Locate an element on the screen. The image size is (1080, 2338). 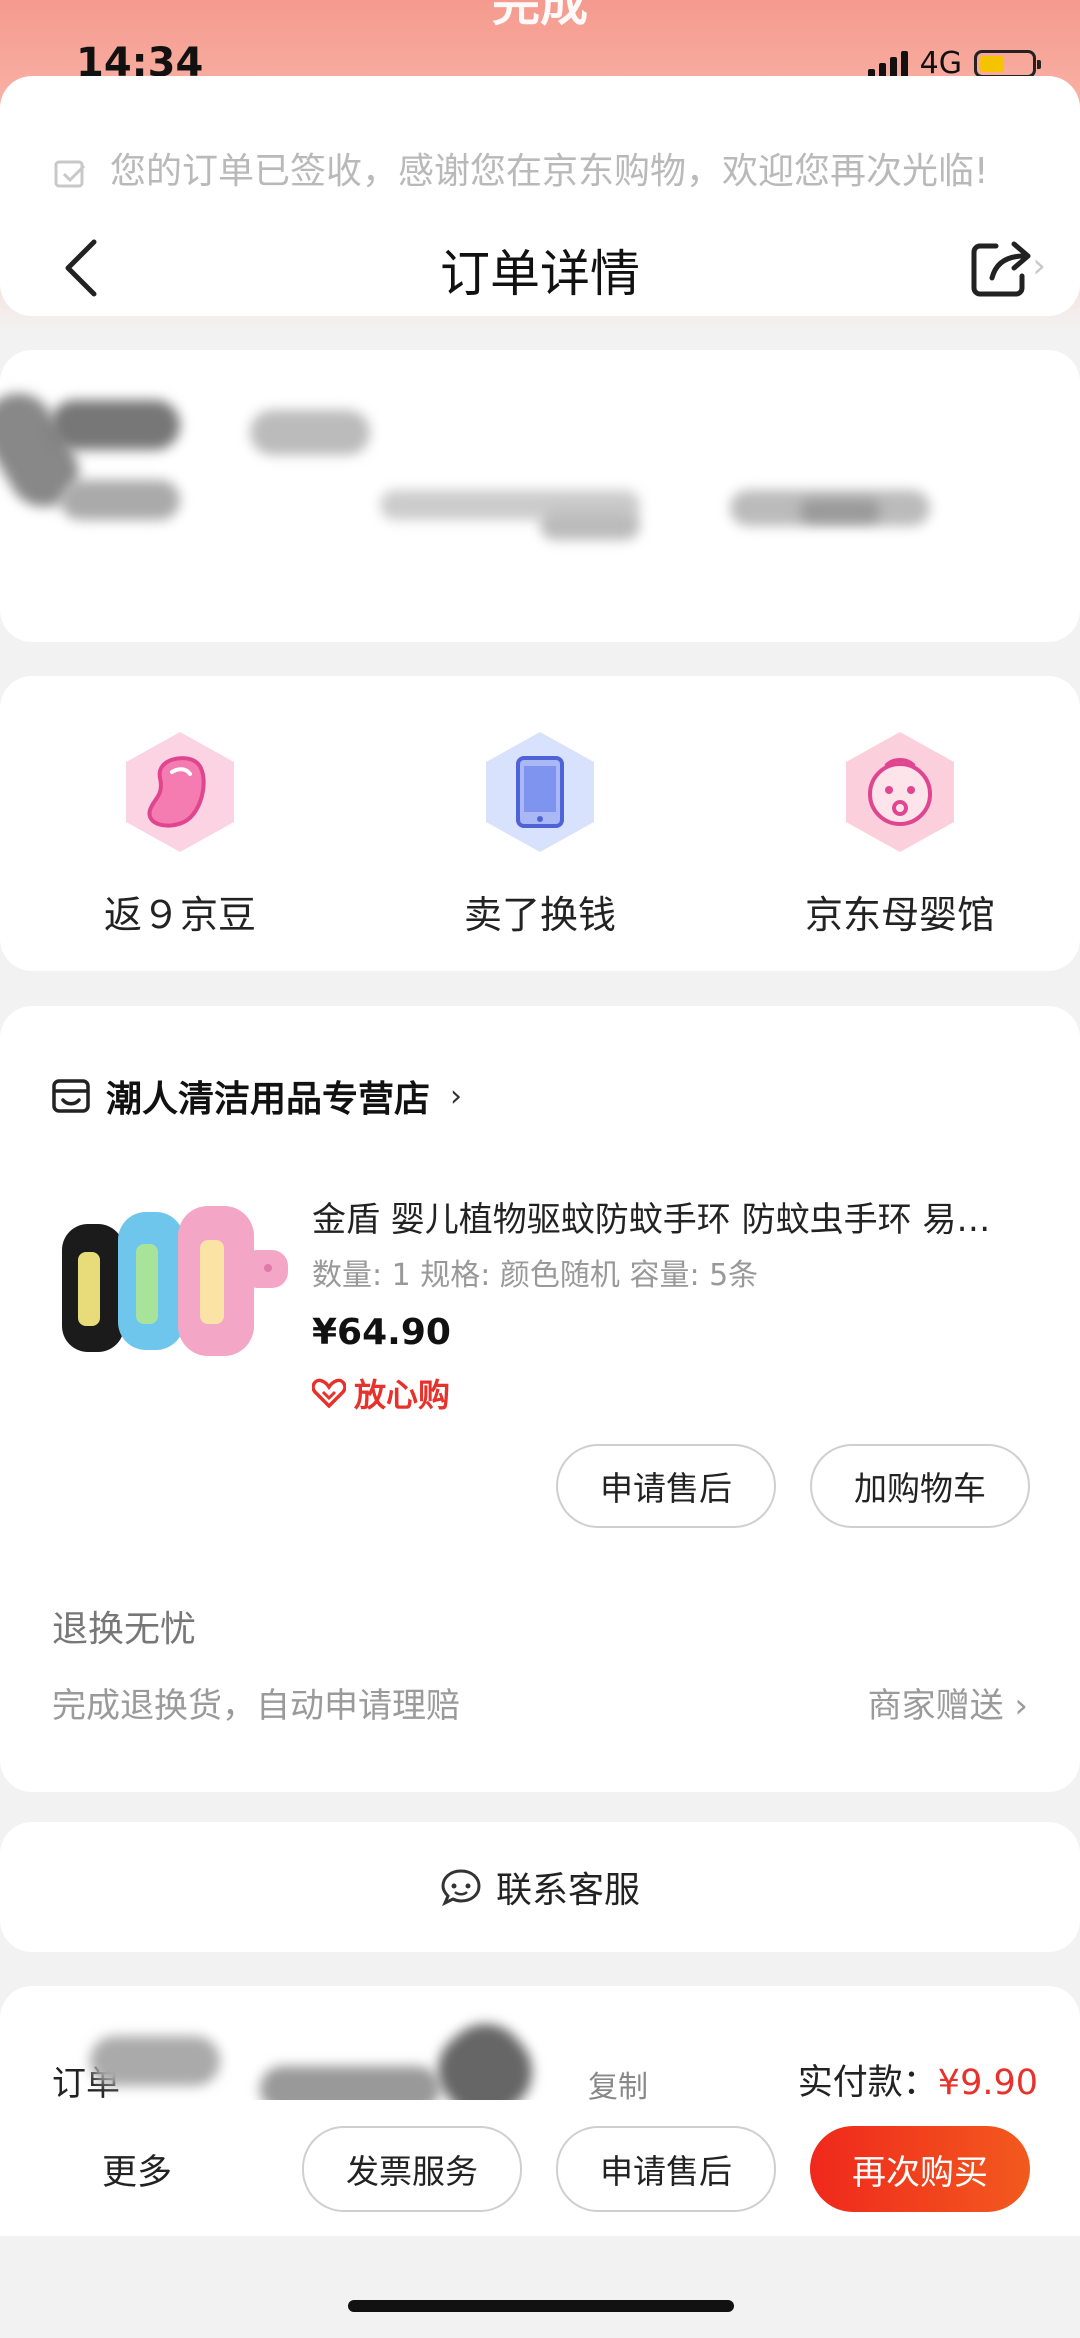
quick-action-sell: 卖了换钱 is located at coordinates (540, 833).